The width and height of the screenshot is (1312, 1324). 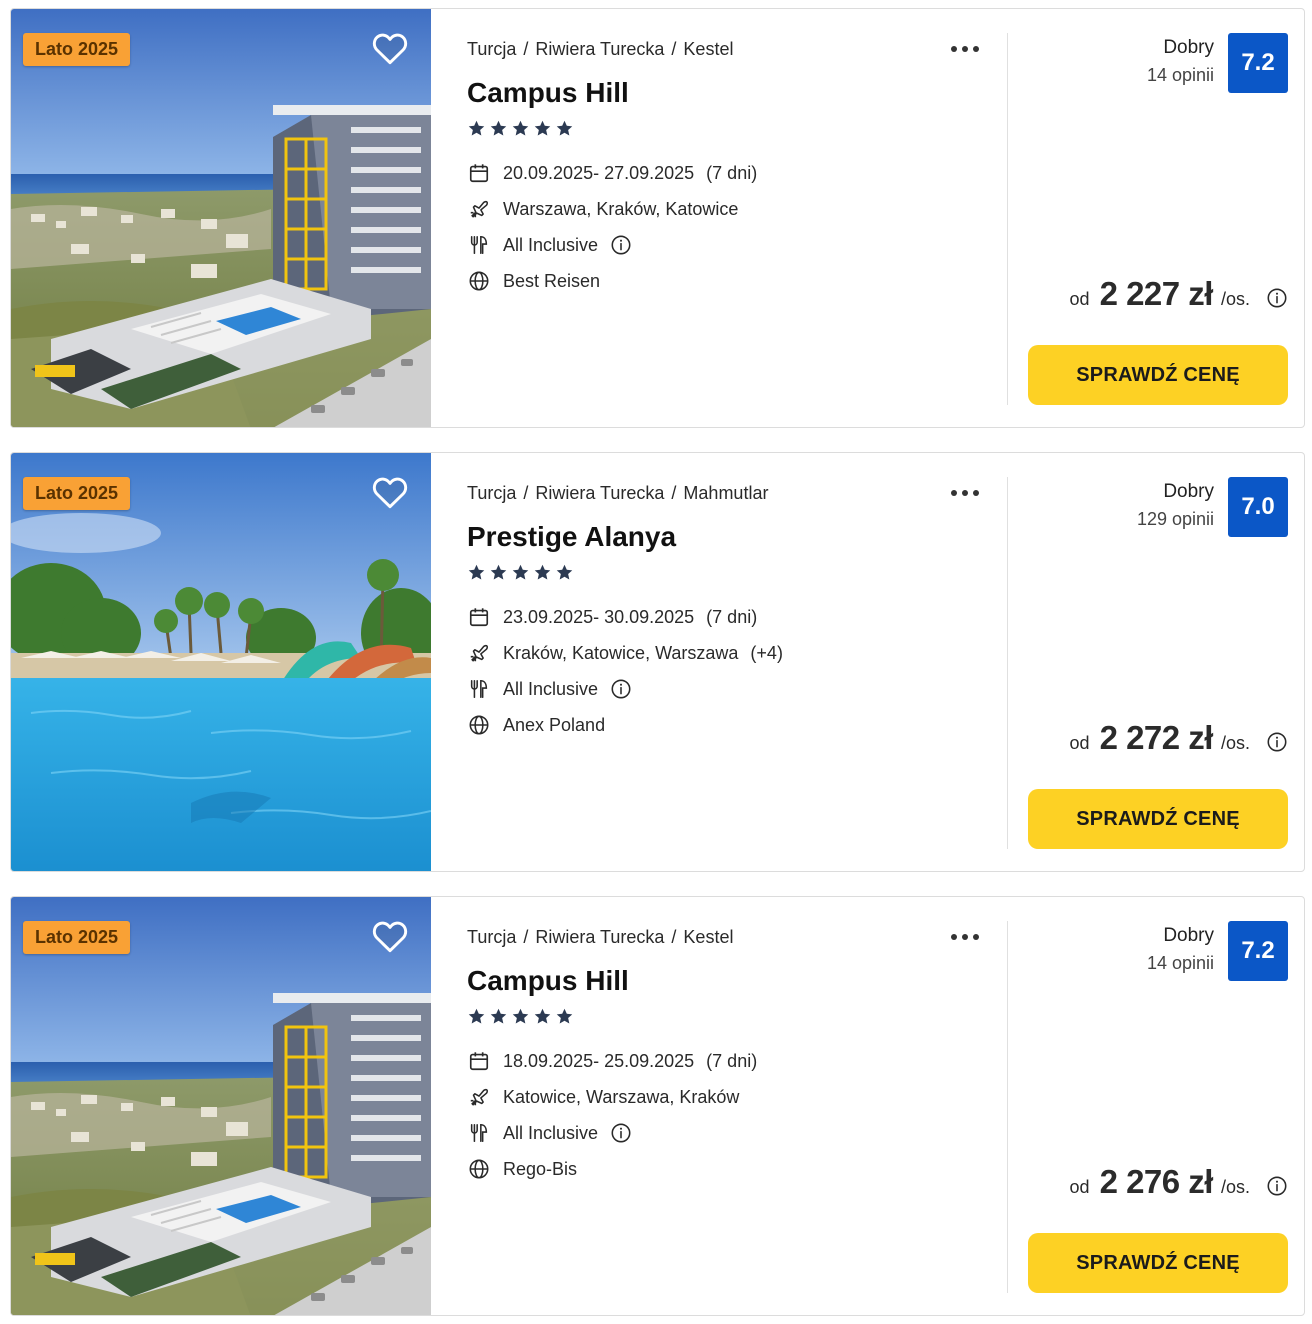 I want to click on price: od 2 276 zł /os., so click(x=1160, y=1183).